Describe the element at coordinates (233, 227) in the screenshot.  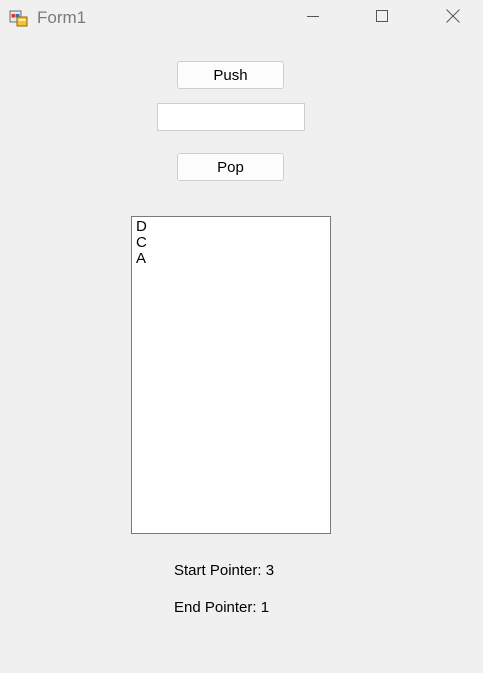
I see `list-item: D` at that location.